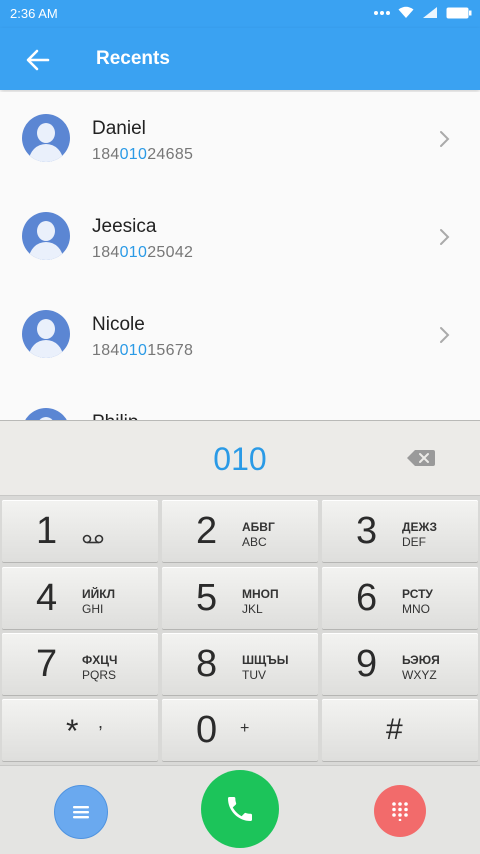  Describe the element at coordinates (240, 664) in the screenshot. I see `key-8: 8 ШЩЪЫ TUV` at that location.